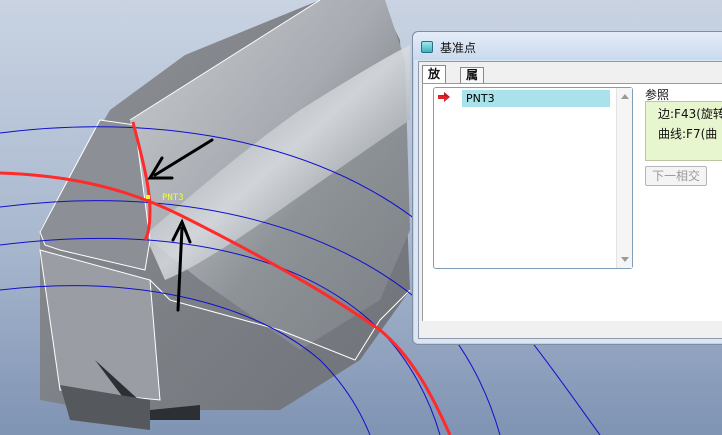 This screenshot has height=435, width=722. I want to click on datum-point-list: PNT3, so click(533, 178).